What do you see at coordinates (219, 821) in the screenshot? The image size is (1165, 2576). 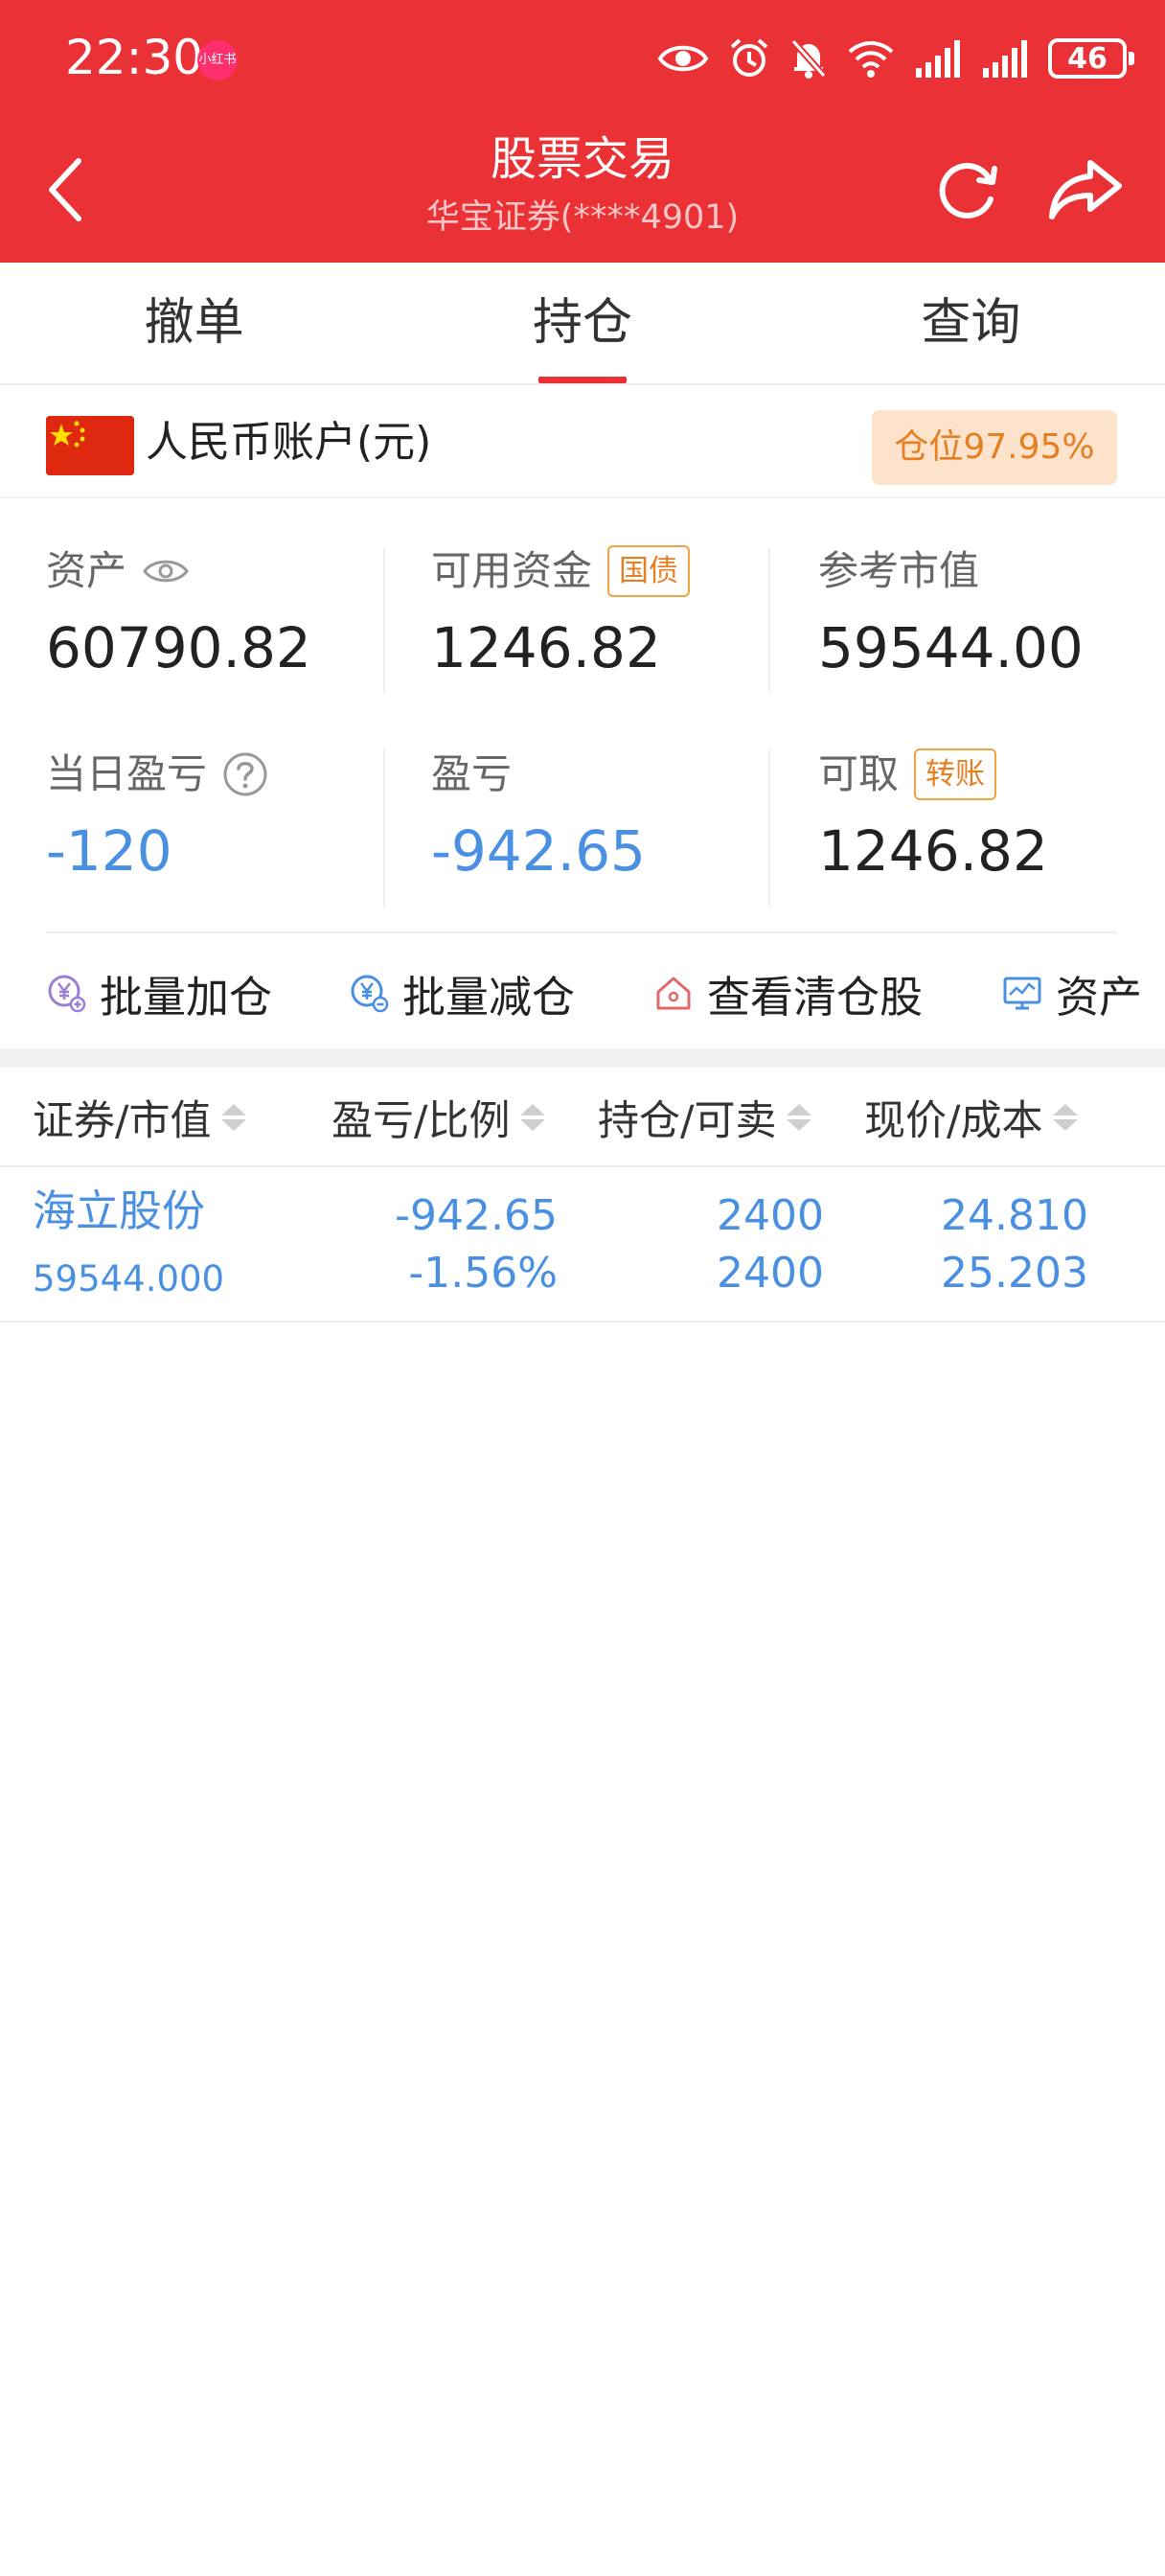 I see `stat-daily-pnl: 当日盈亏 -120` at bounding box center [219, 821].